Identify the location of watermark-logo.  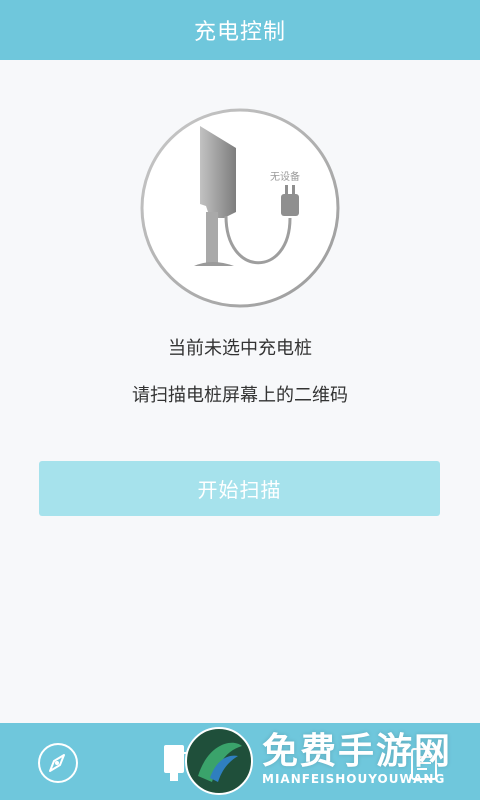
(219, 761).